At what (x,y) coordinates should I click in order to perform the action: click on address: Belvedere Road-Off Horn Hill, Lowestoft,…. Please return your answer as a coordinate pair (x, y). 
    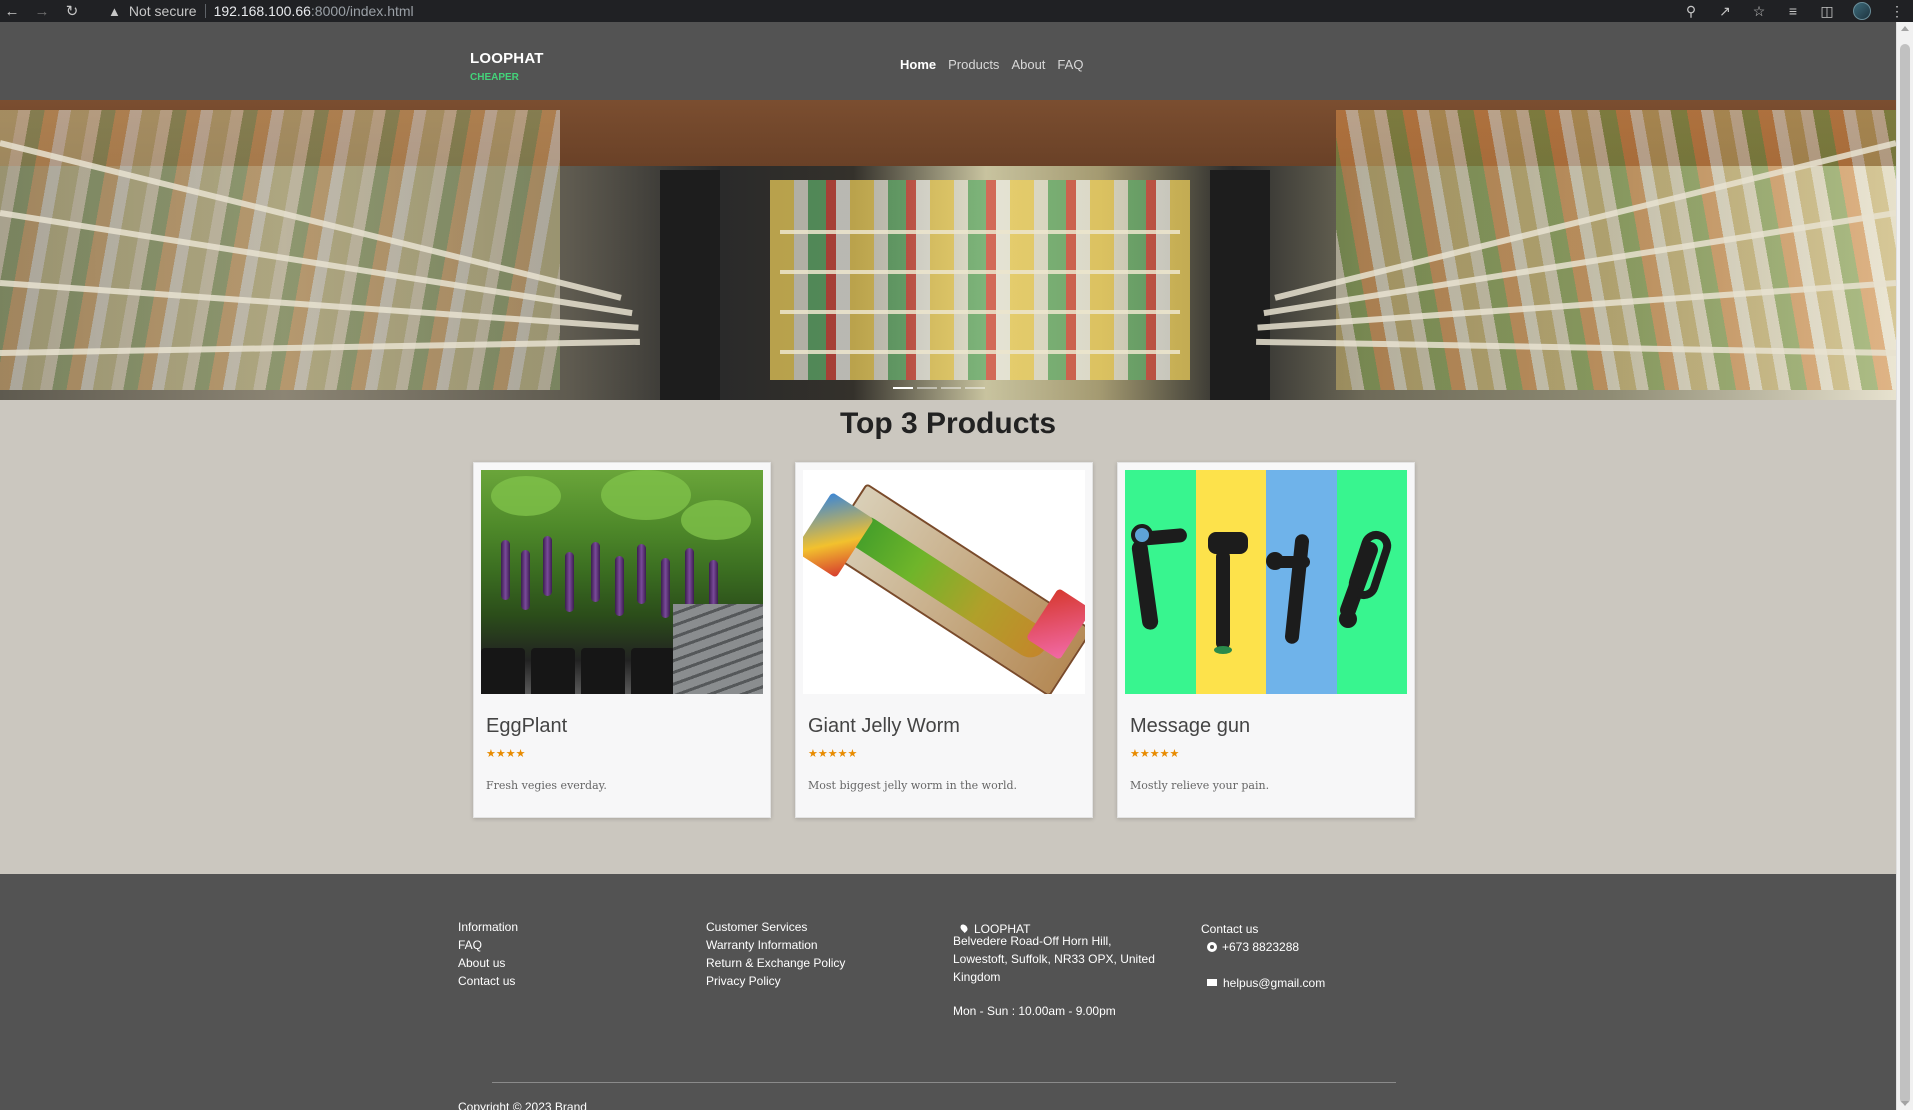
    Looking at the image, I should click on (1054, 959).